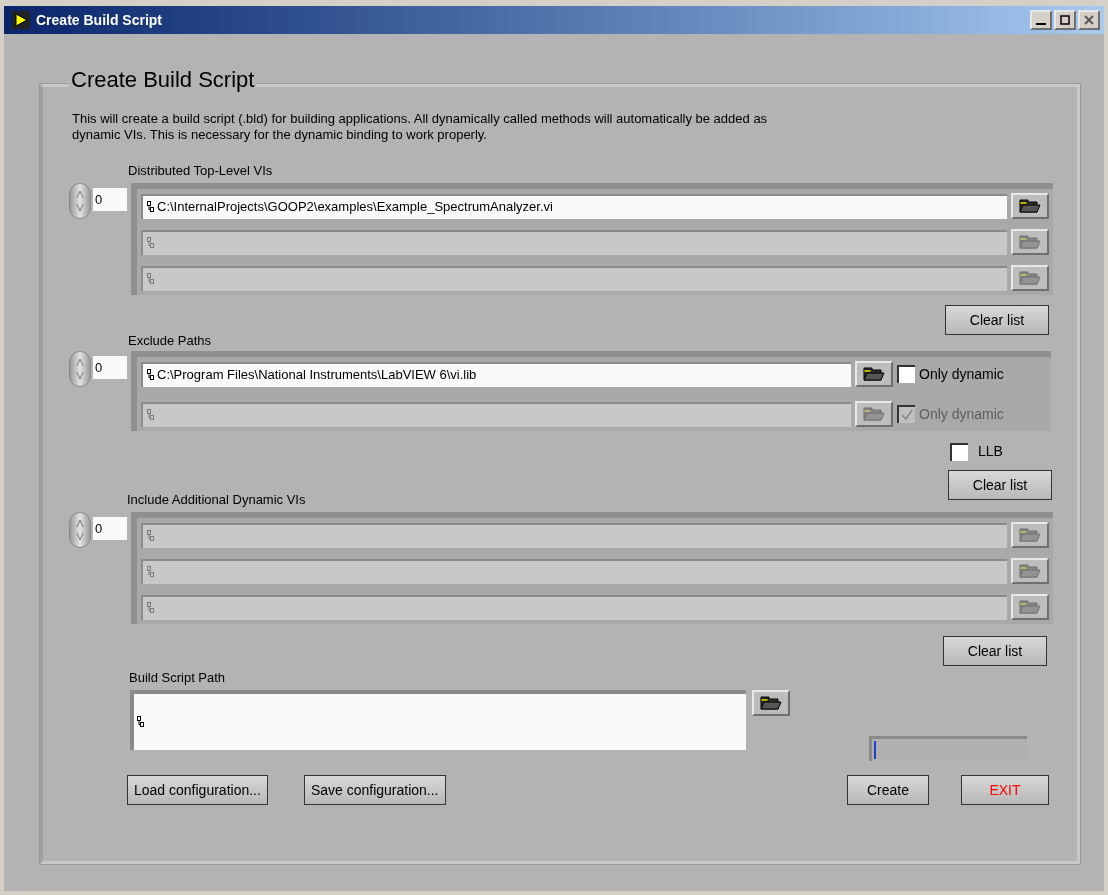 This screenshot has width=1108, height=895. I want to click on section-label: Distributed Top-Level VIs, so click(201, 171).